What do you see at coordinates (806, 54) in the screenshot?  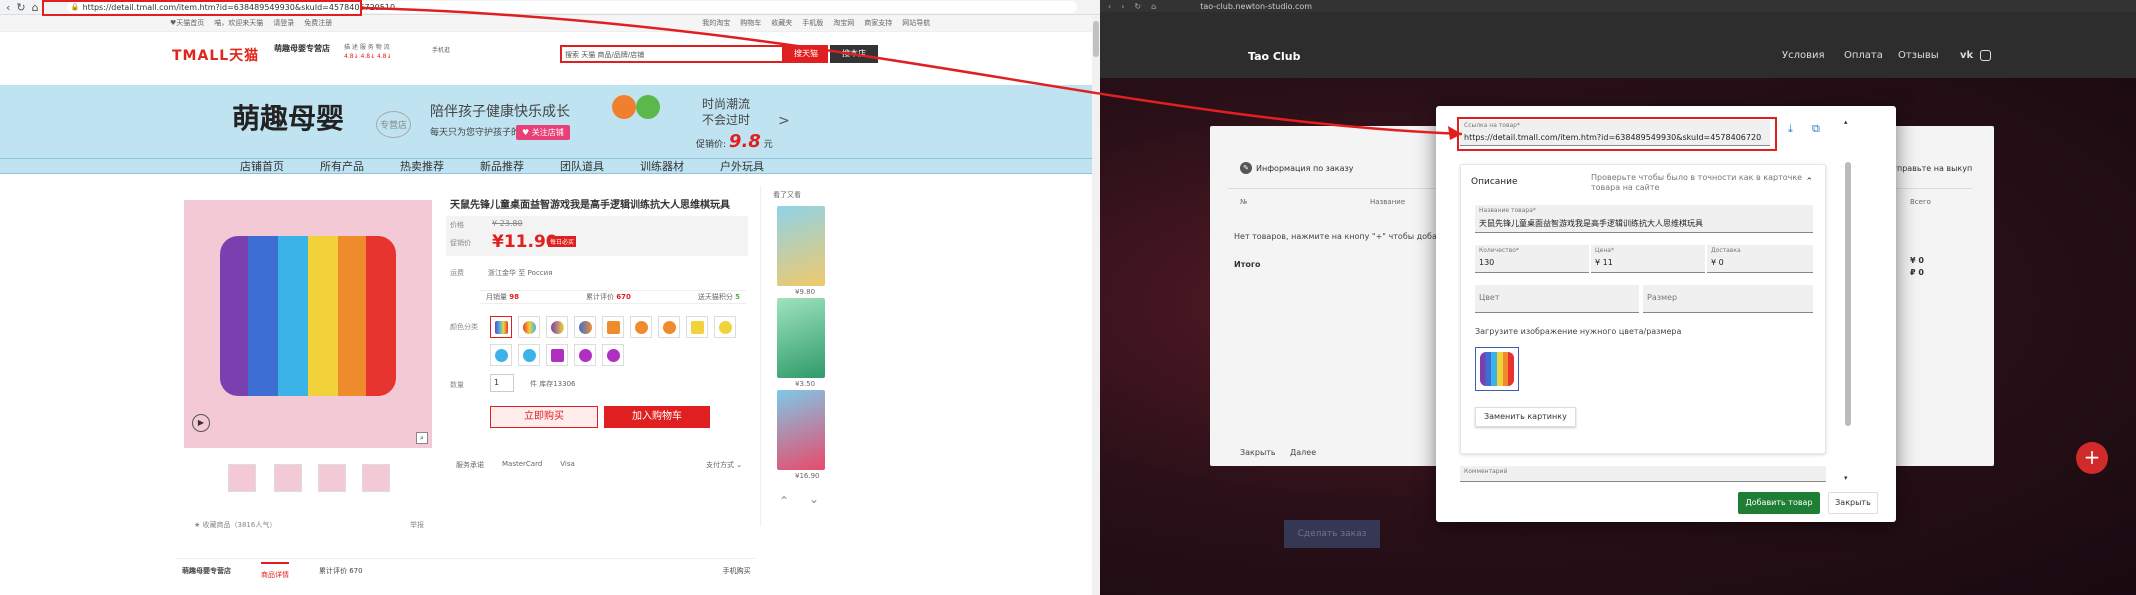 I see `search-tmall-button: 搜天猫` at bounding box center [806, 54].